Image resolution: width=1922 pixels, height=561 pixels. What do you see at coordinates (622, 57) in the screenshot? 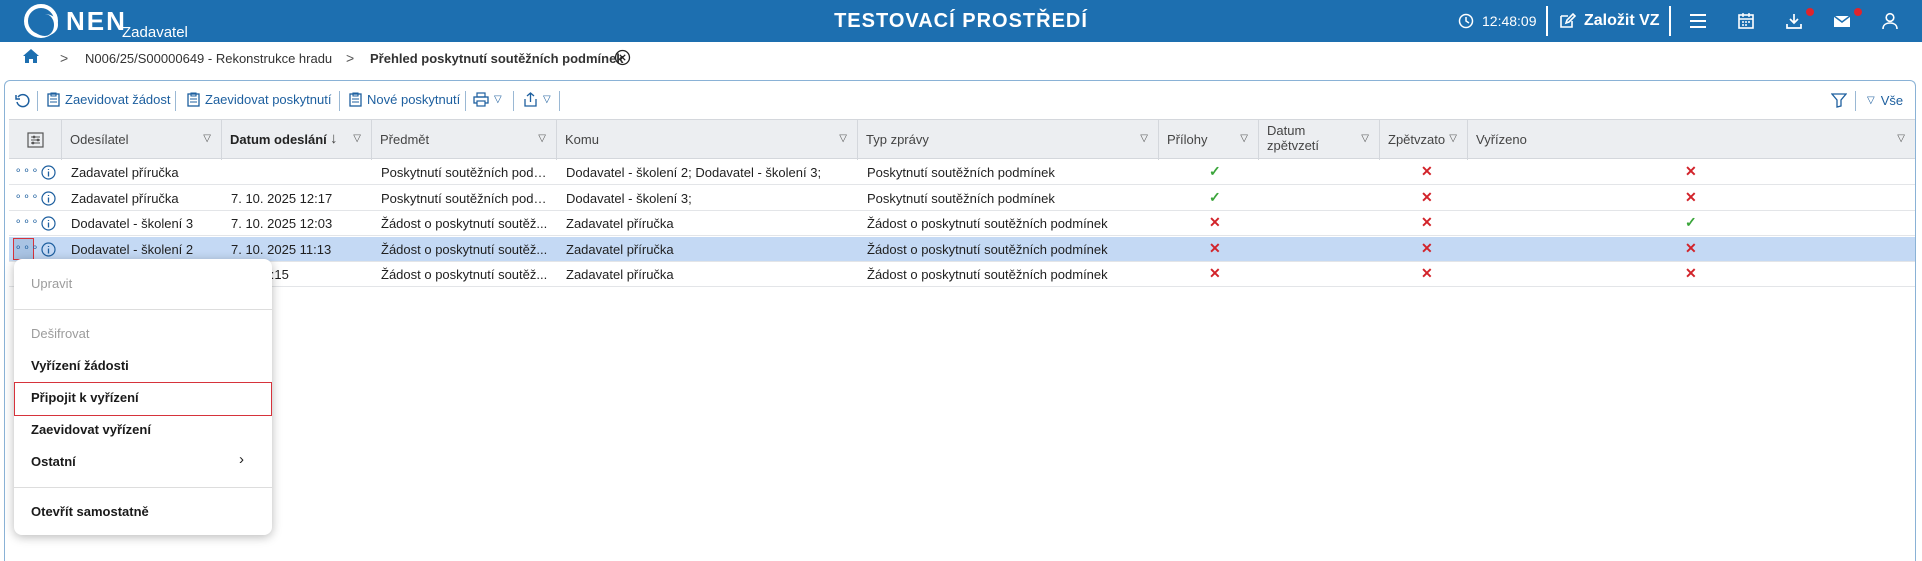
I see `close-circle-icon` at bounding box center [622, 57].